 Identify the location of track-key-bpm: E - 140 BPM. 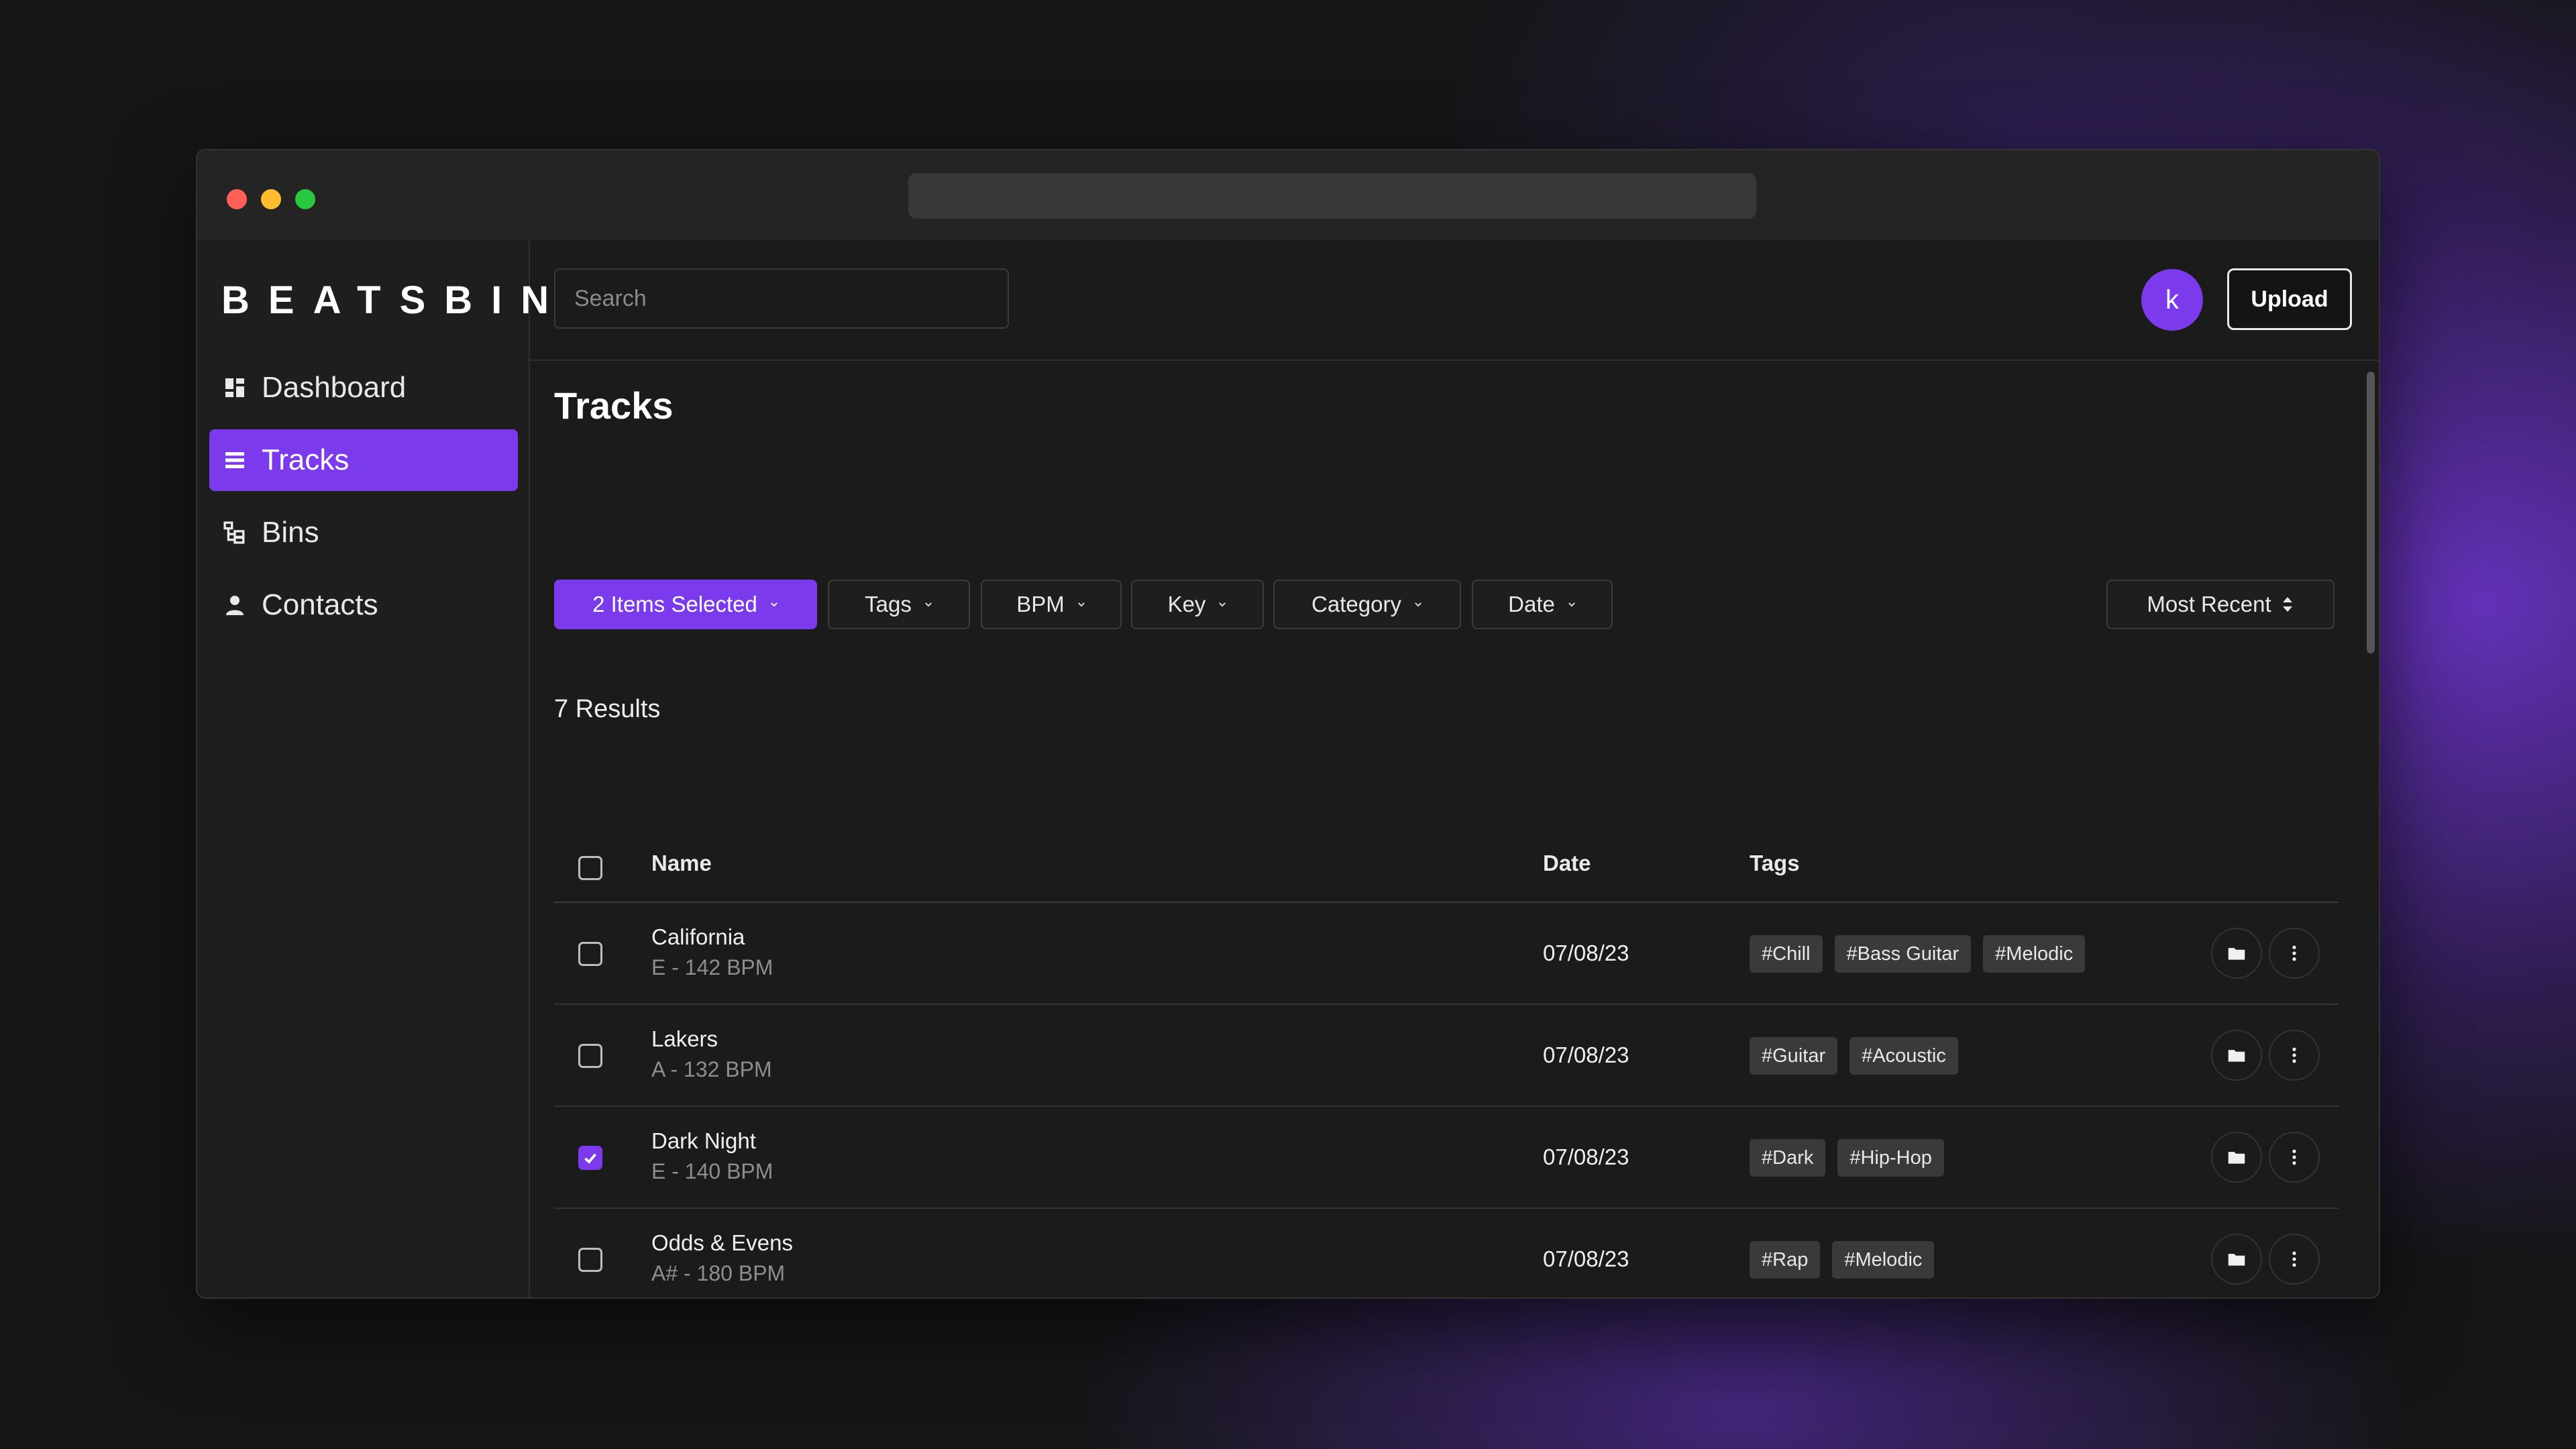
(712, 1171).